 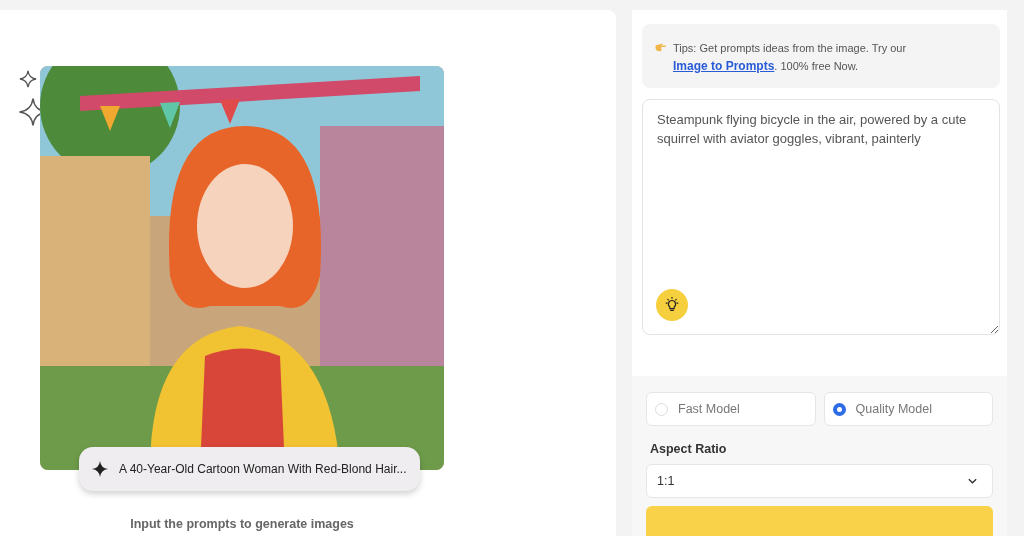 What do you see at coordinates (672, 305) in the screenshot?
I see `lightbulb-icon` at bounding box center [672, 305].